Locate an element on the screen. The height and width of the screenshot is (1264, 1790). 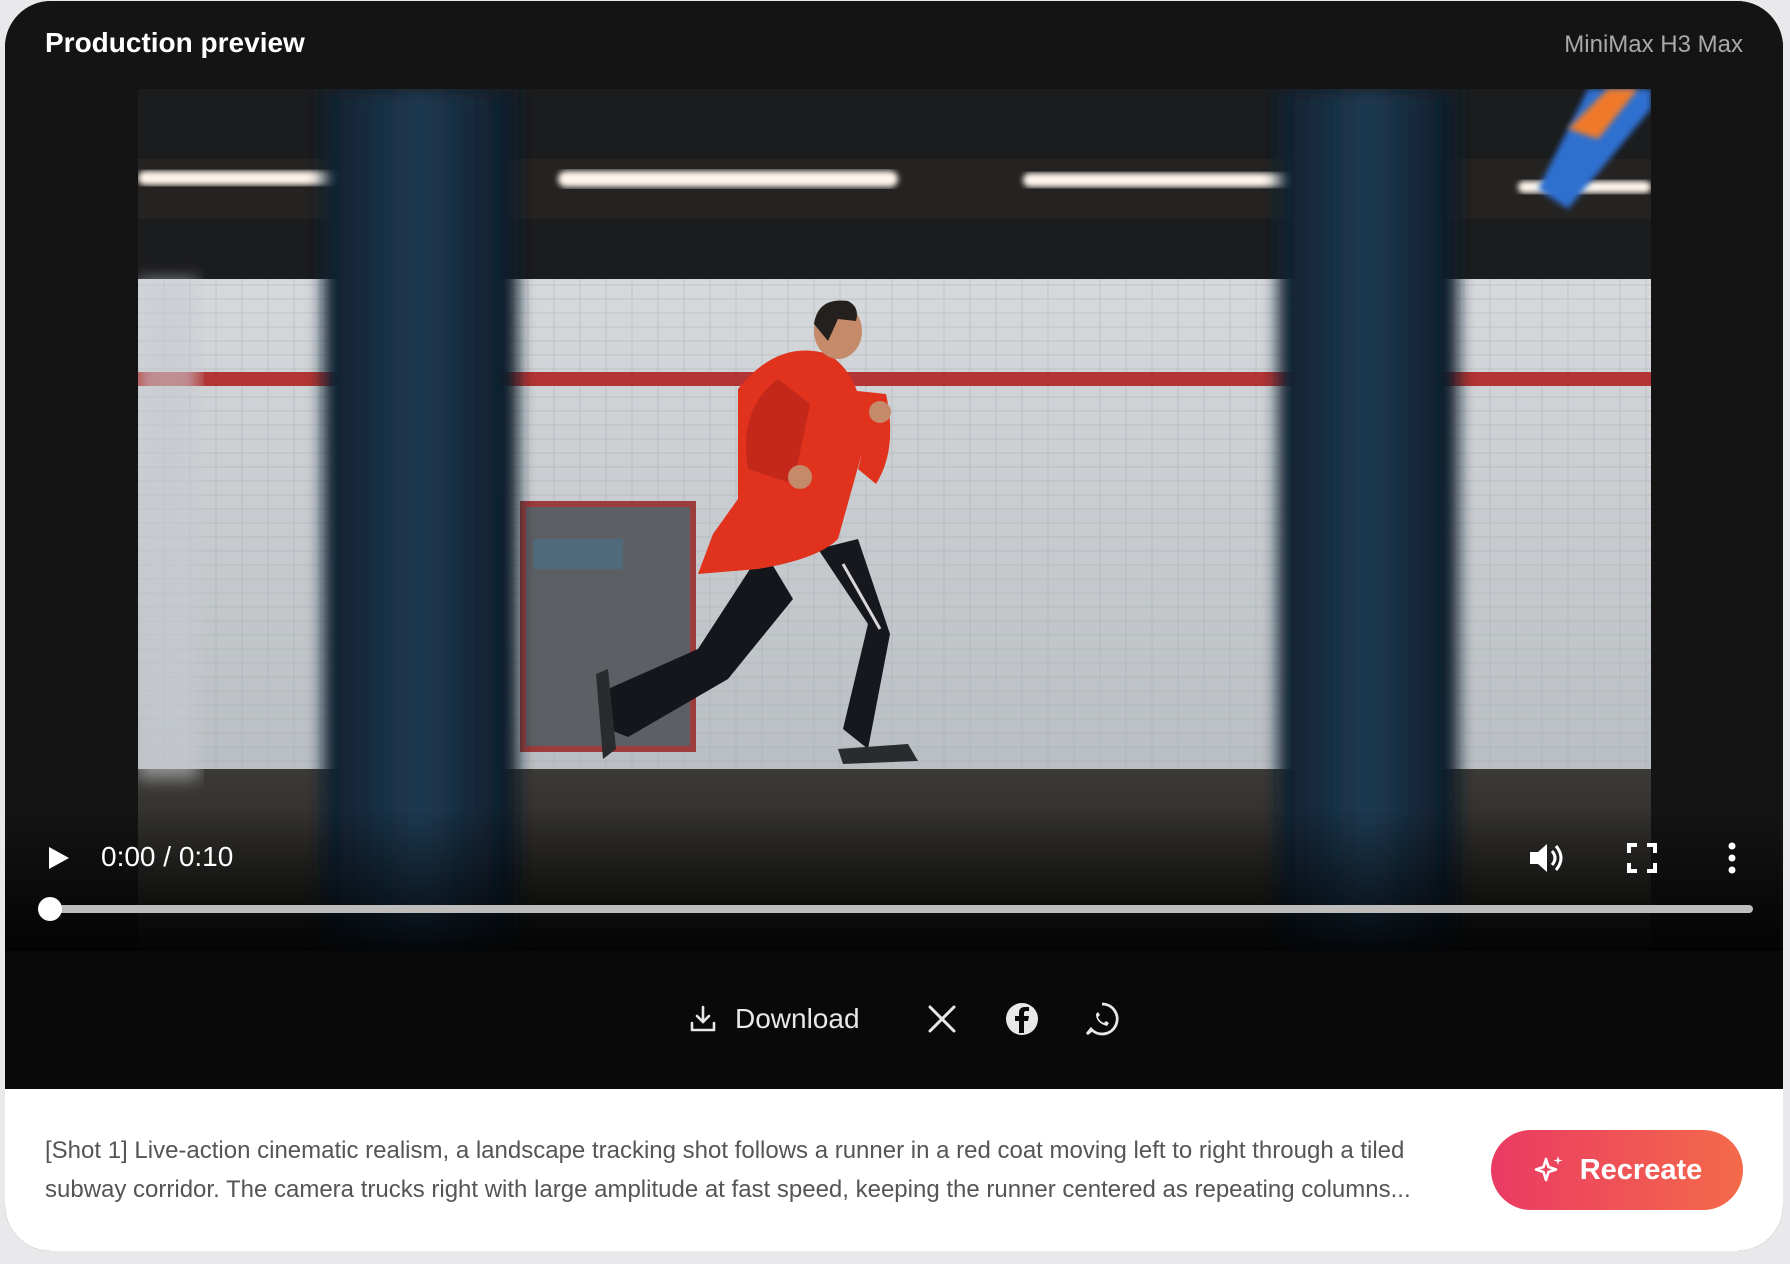
seek-thumb is located at coordinates (50, 909).